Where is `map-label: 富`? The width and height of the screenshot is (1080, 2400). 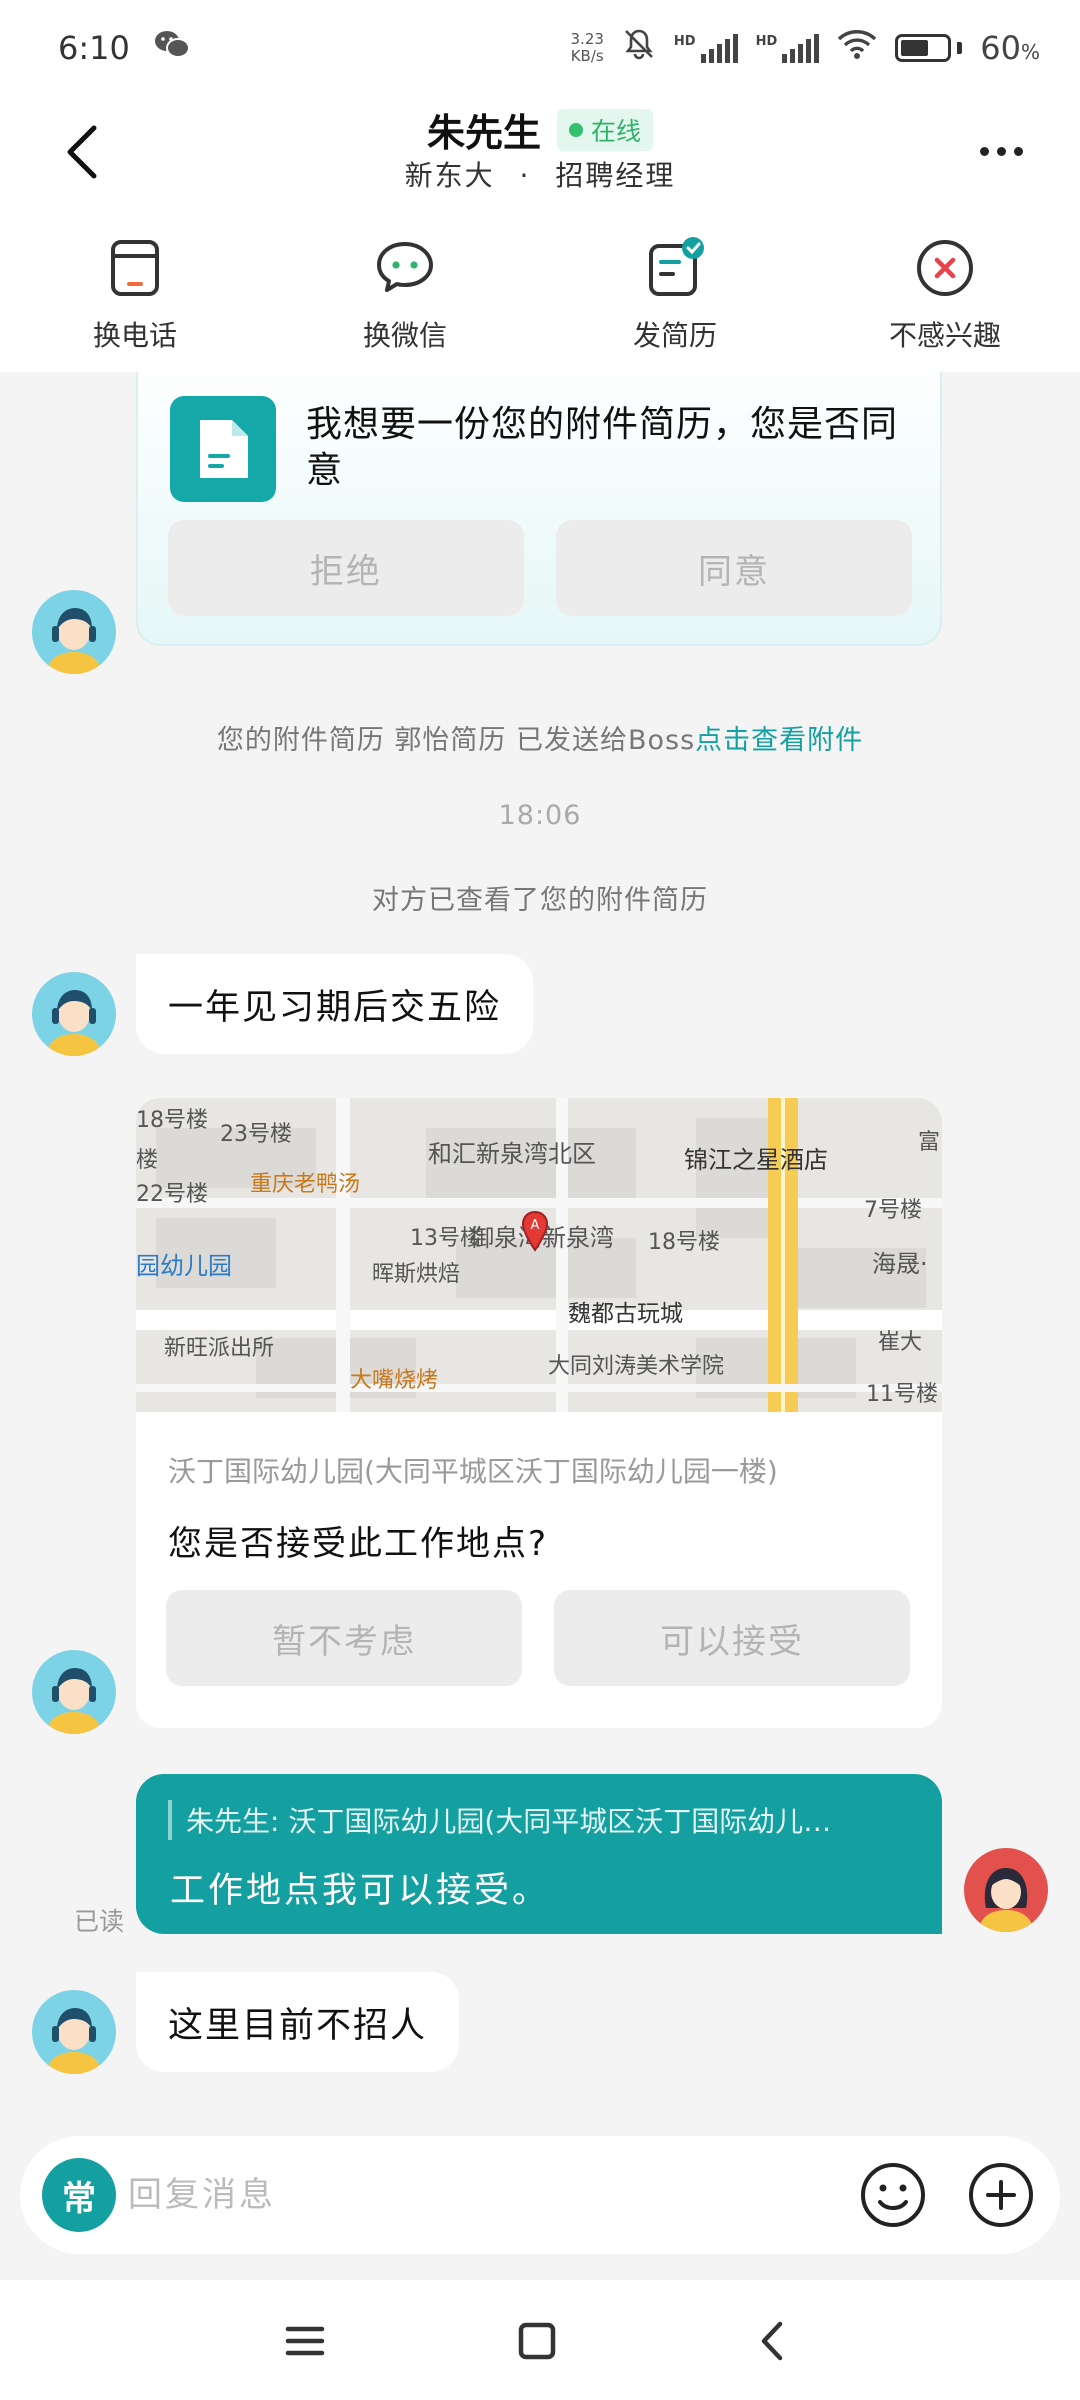 map-label: 富 is located at coordinates (929, 1142).